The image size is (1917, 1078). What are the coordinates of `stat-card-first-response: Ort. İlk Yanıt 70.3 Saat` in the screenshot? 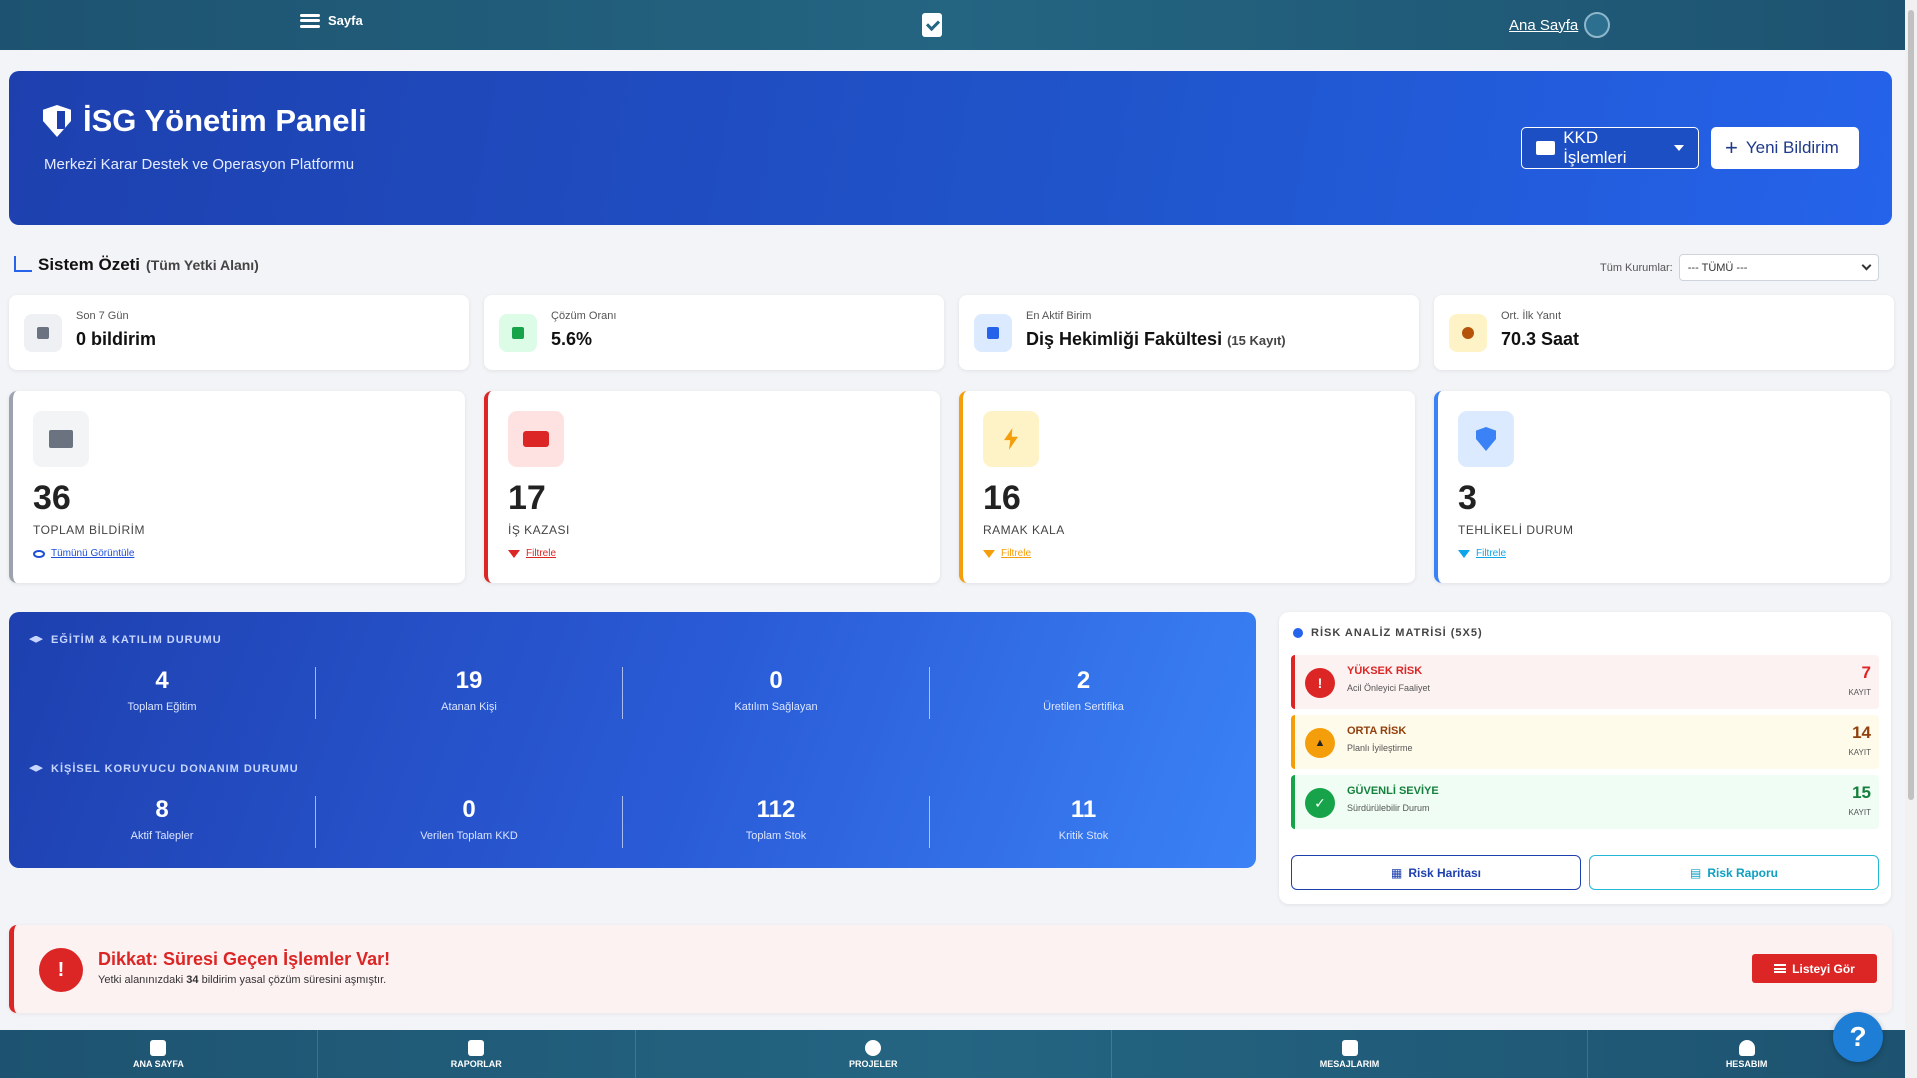 It's located at (1664, 332).